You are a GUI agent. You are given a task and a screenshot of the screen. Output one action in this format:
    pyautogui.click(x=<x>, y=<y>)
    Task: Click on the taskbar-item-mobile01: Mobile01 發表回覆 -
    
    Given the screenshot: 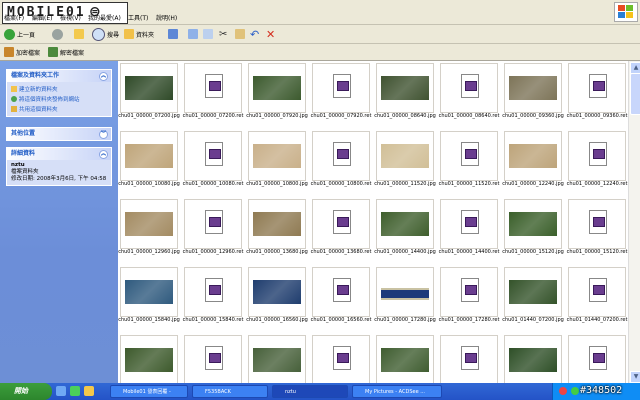 What is the action you would take?
    pyautogui.click(x=149, y=391)
    